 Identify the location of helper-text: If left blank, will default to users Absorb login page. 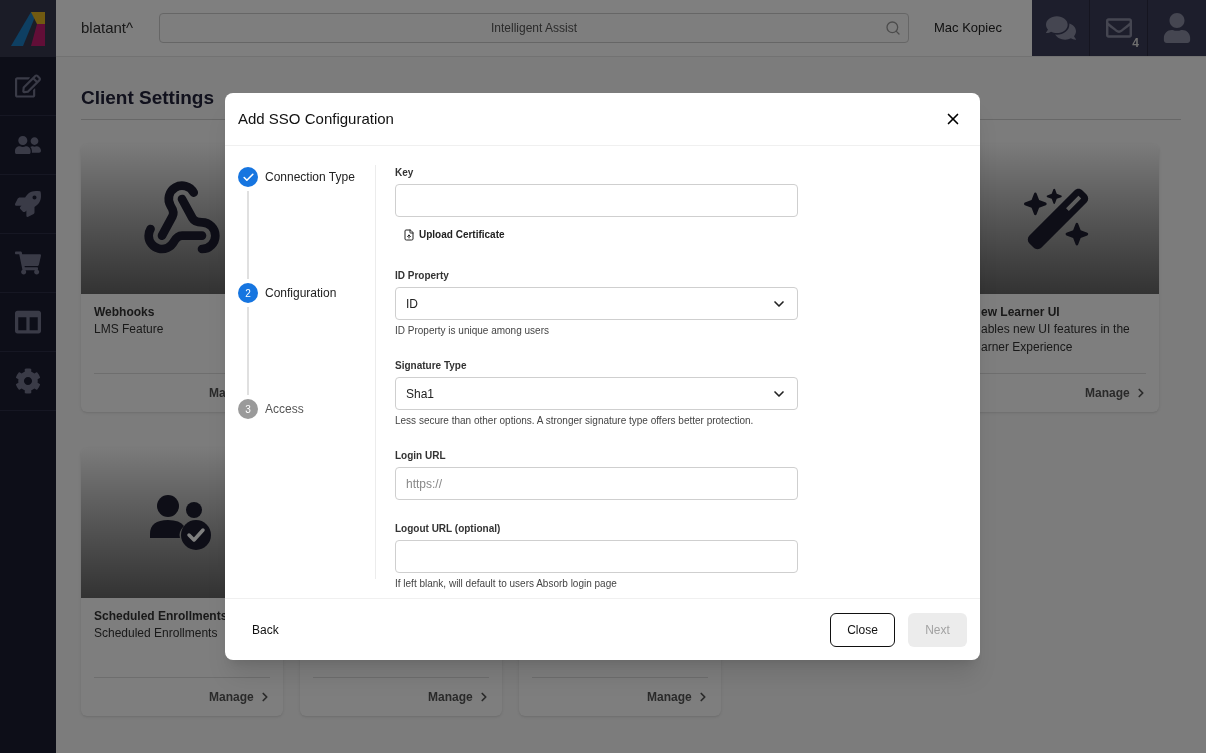
(506, 584).